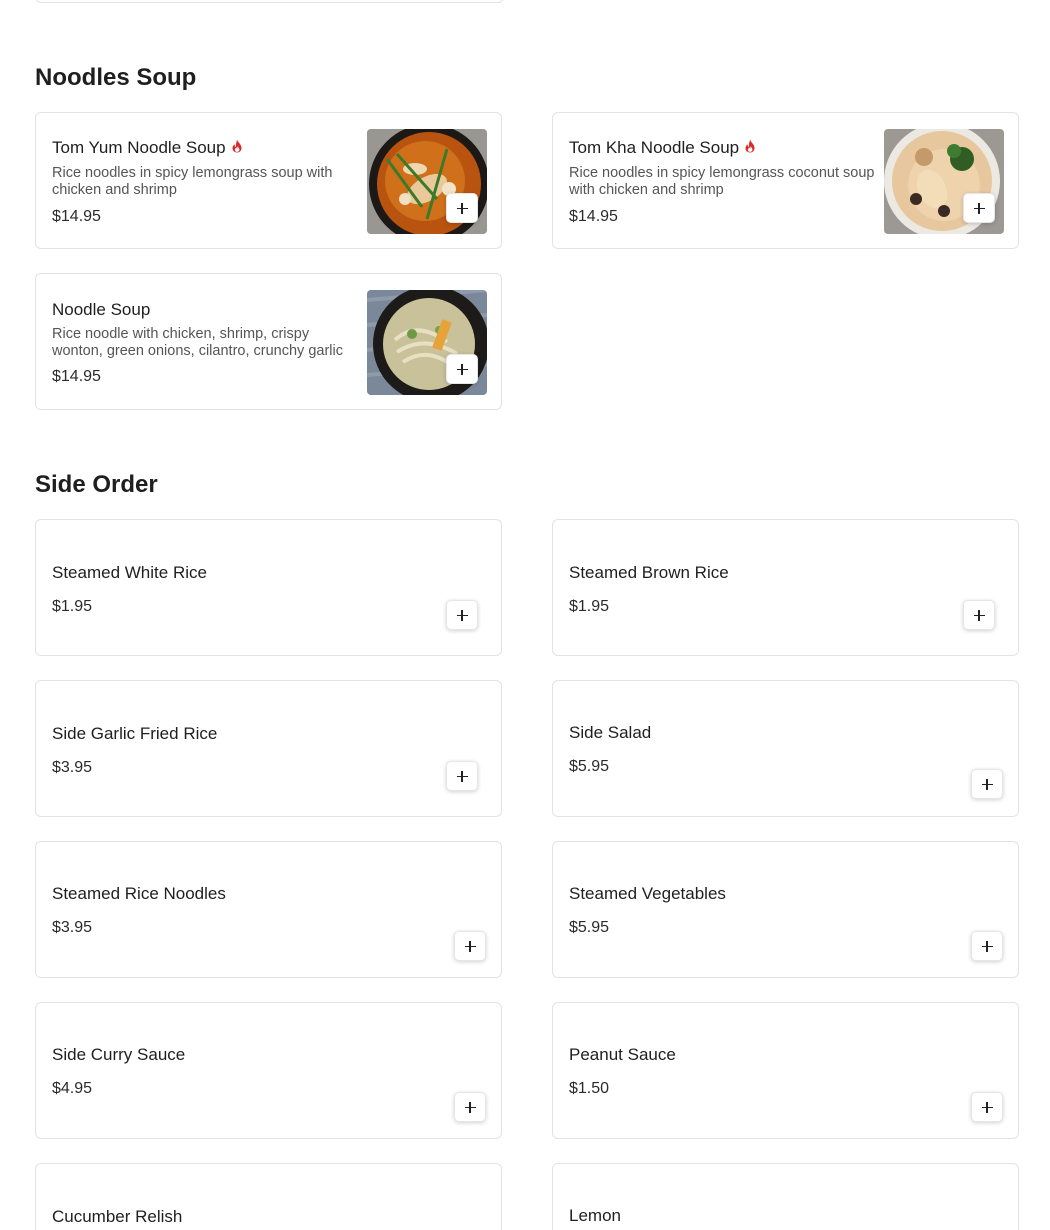  I want to click on item-name: Side Curry Sauce, so click(119, 1054).